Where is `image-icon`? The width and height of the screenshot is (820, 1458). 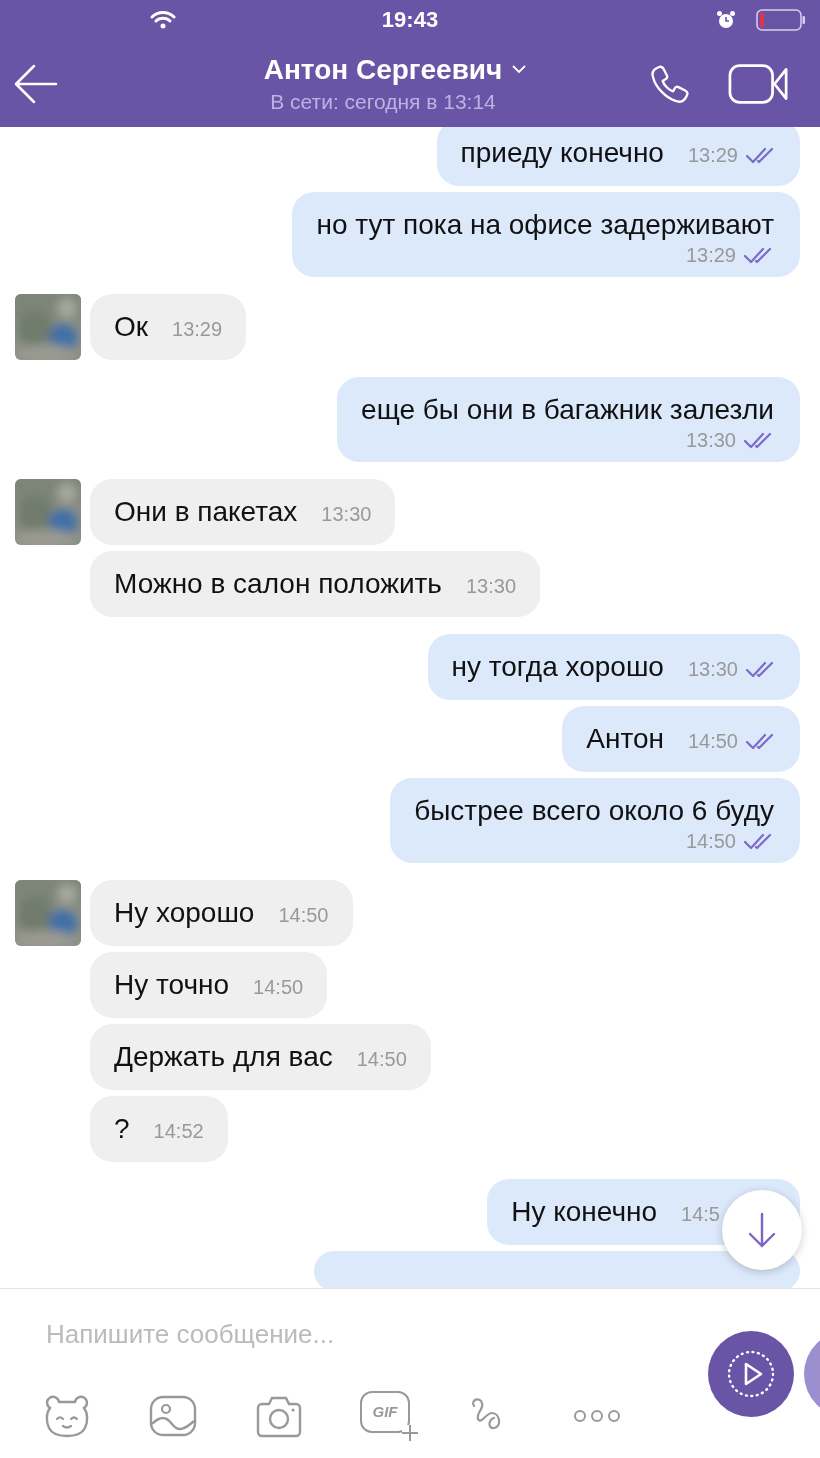
image-icon is located at coordinates (173, 1416).